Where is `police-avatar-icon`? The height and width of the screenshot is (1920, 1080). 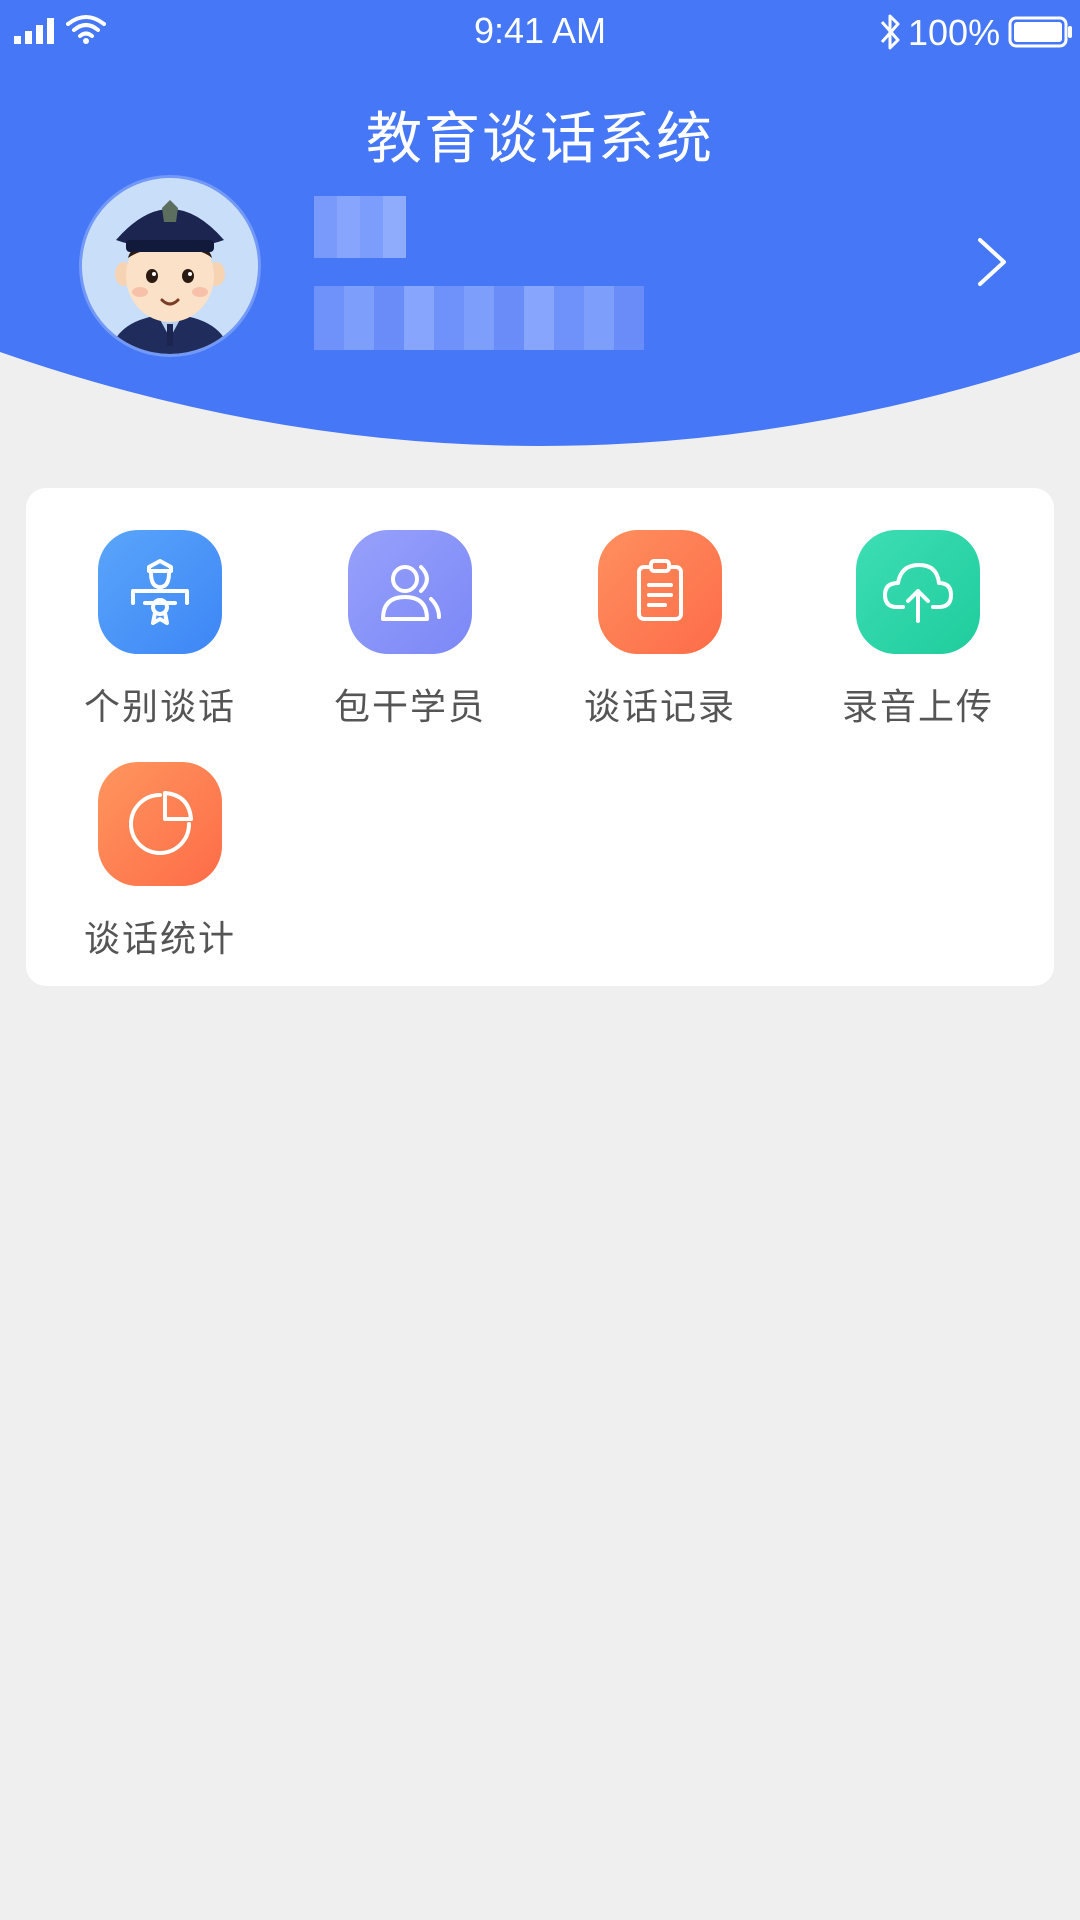
police-avatar-icon is located at coordinates (170, 266).